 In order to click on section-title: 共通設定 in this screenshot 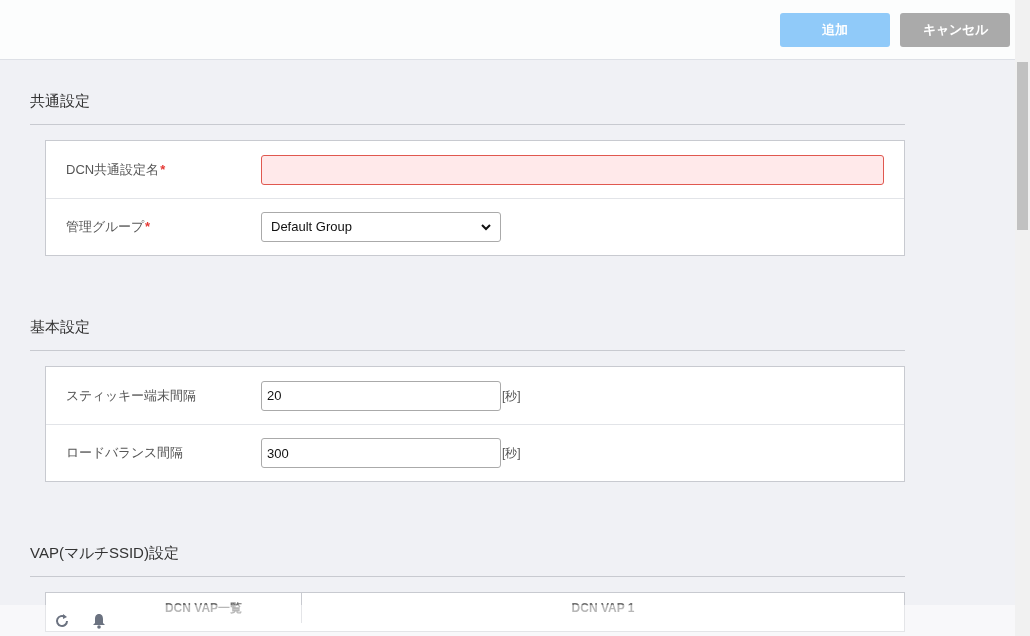, I will do `click(467, 107)`.